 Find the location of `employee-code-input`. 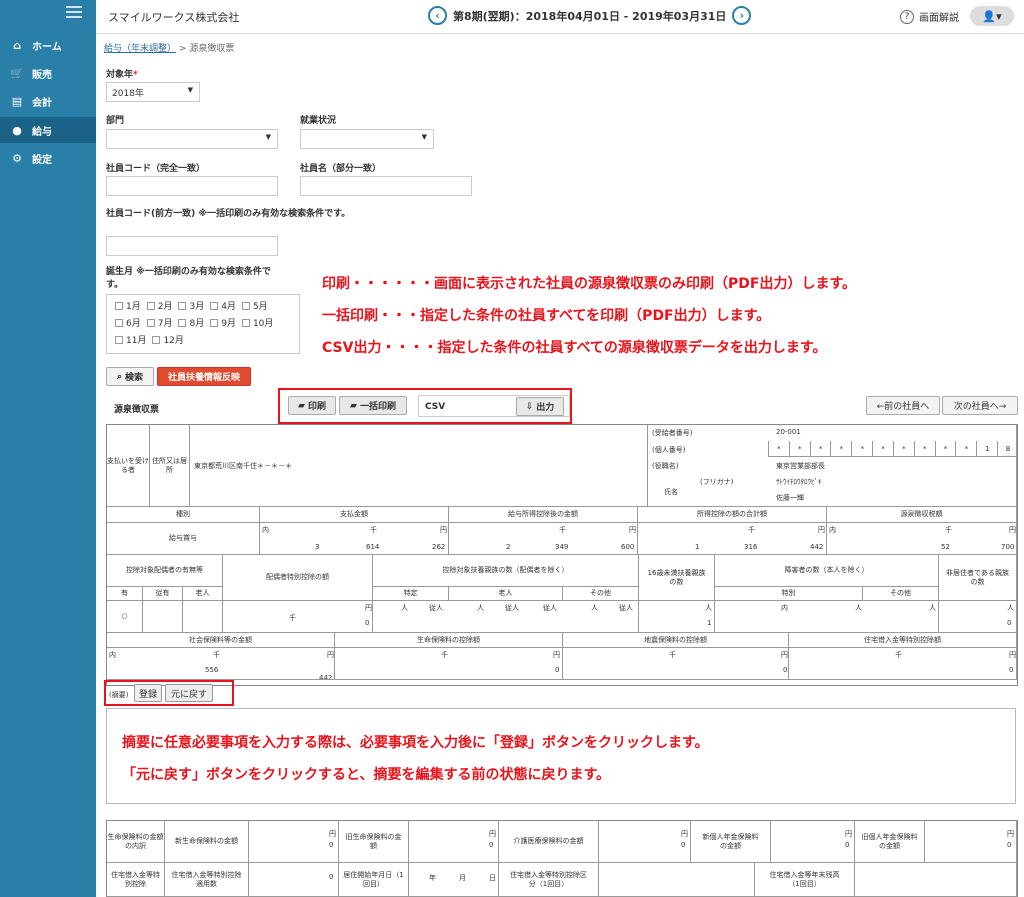

employee-code-input is located at coordinates (192, 186).